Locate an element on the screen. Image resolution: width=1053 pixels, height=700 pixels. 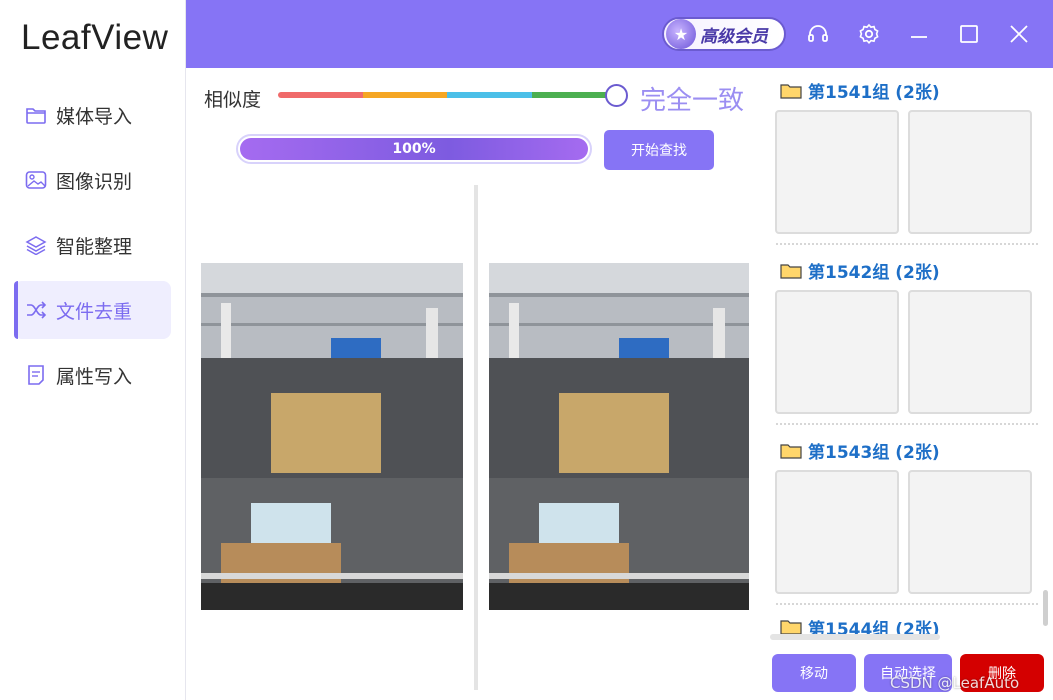
document-icon is located at coordinates (36, 375).